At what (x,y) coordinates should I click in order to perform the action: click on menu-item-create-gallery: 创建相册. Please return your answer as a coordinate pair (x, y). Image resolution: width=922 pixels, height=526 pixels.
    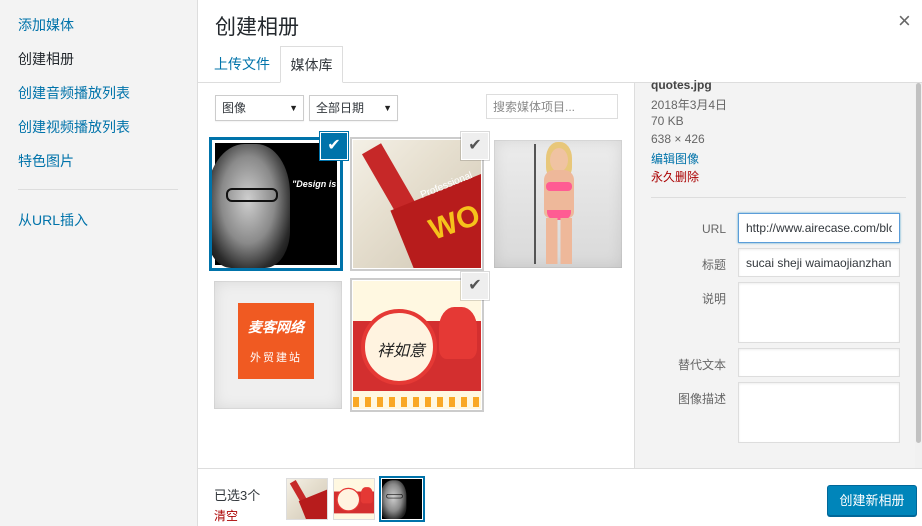
    Looking at the image, I should click on (46, 59).